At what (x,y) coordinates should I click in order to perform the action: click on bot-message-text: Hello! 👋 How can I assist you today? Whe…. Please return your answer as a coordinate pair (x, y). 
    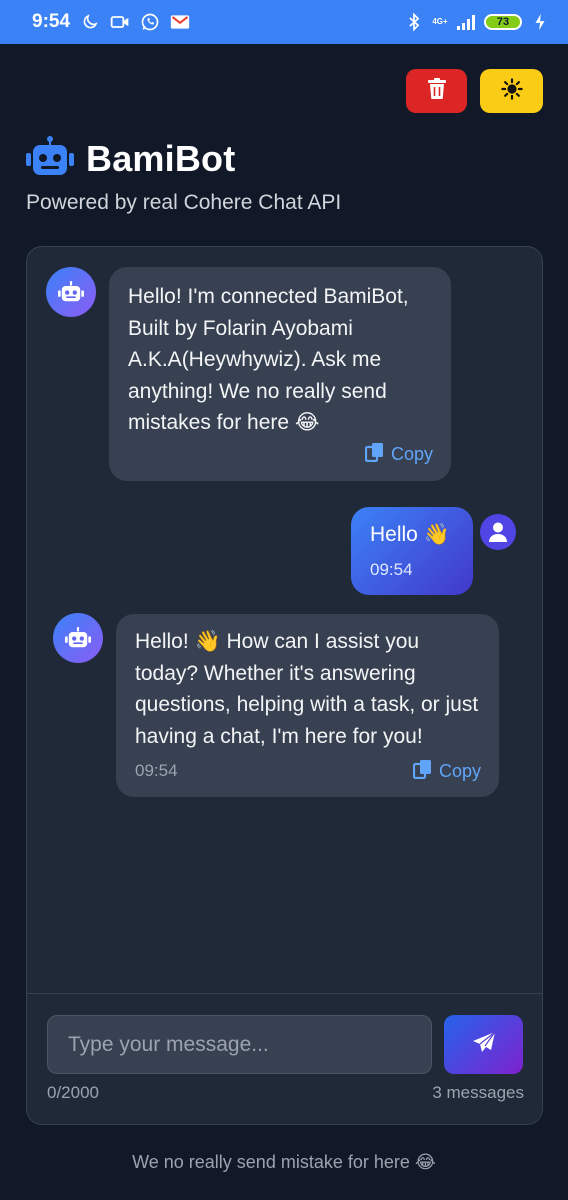
    Looking at the image, I should click on (307, 689).